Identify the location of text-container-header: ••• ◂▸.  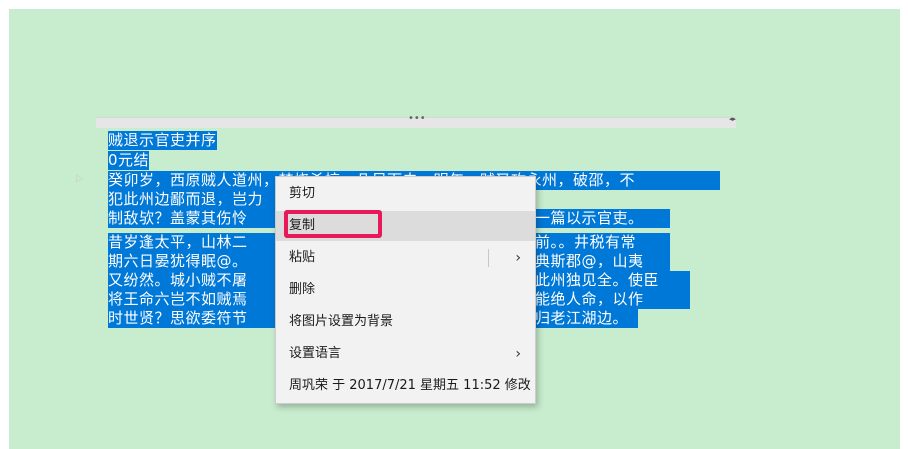
(416, 120).